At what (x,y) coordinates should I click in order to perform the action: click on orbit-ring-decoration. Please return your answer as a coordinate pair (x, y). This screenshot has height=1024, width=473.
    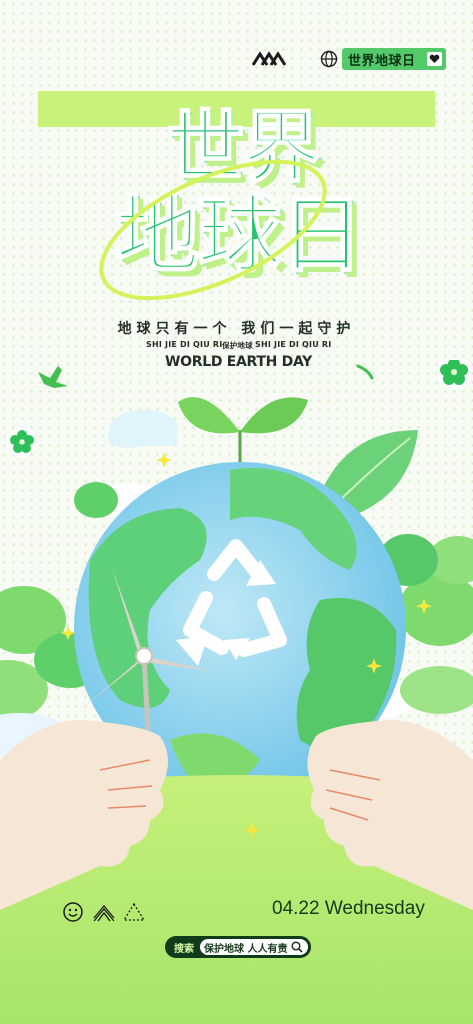
    Looking at the image, I should click on (213, 230).